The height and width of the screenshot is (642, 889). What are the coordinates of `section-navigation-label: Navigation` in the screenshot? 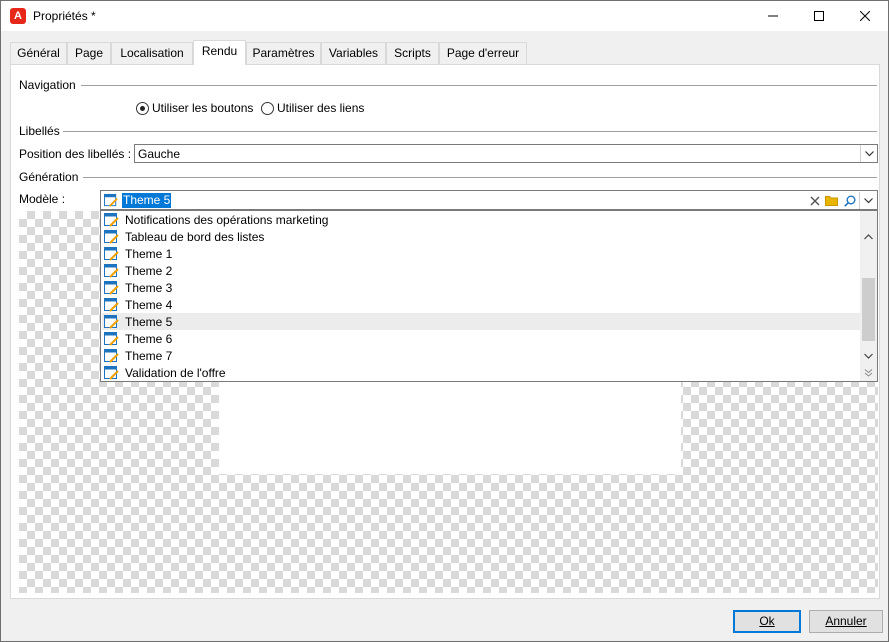 It's located at (47, 85).